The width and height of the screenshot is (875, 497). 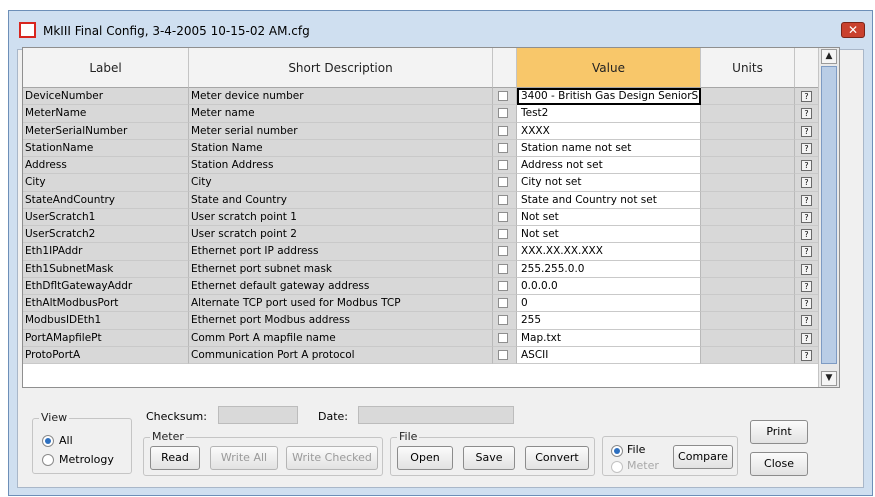 What do you see at coordinates (505, 68) in the screenshot?
I see `column-header-check` at bounding box center [505, 68].